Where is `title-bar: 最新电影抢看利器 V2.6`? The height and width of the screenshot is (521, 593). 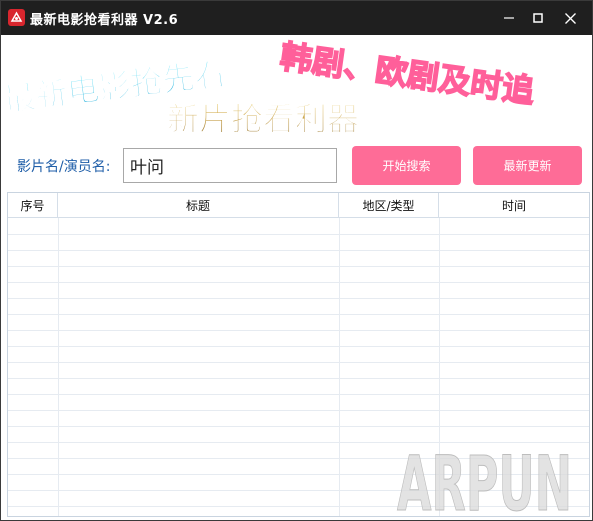
title-bar: 最新电影抢看利器 V2.6 is located at coordinates (296, 18).